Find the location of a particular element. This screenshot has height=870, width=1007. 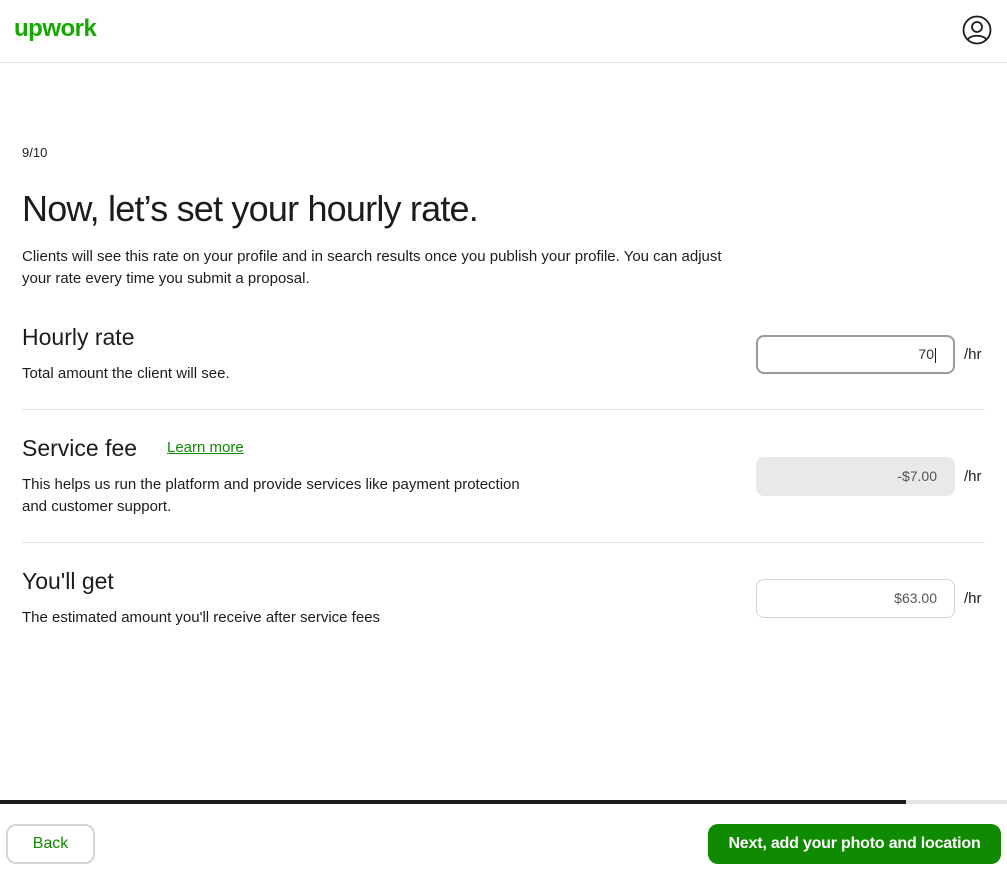

hourly-rate-title: Hourly rate is located at coordinates (78, 337).